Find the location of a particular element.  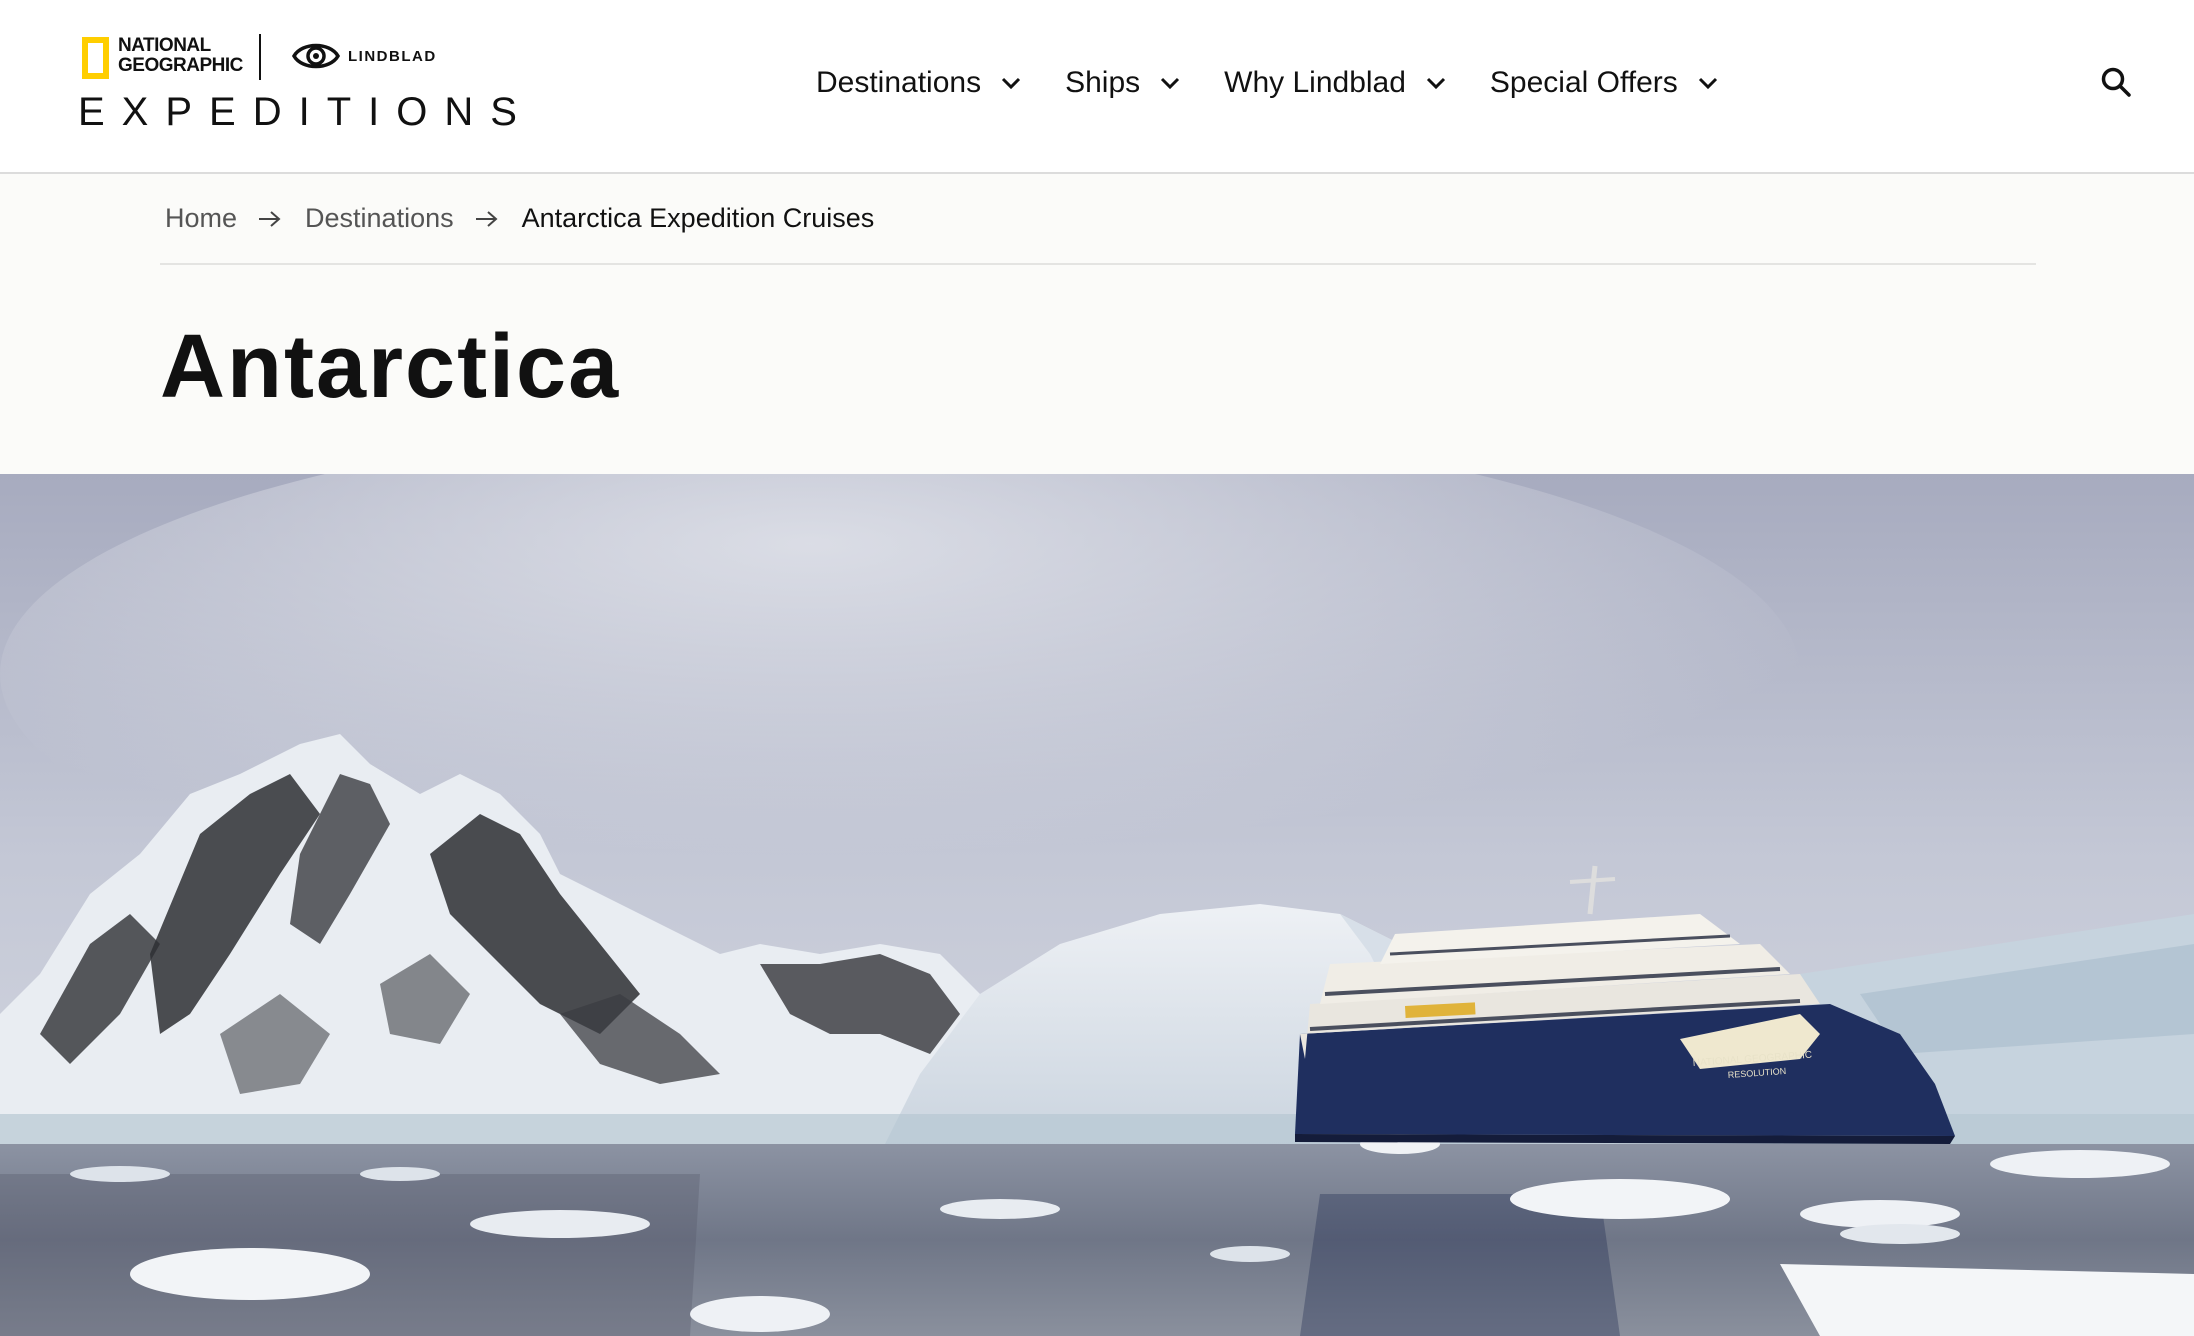

brand-logo: NATIONAL GEOGRAPHIC LINDBLAD EXPEDITIONS is located at coordinates (297, 84).